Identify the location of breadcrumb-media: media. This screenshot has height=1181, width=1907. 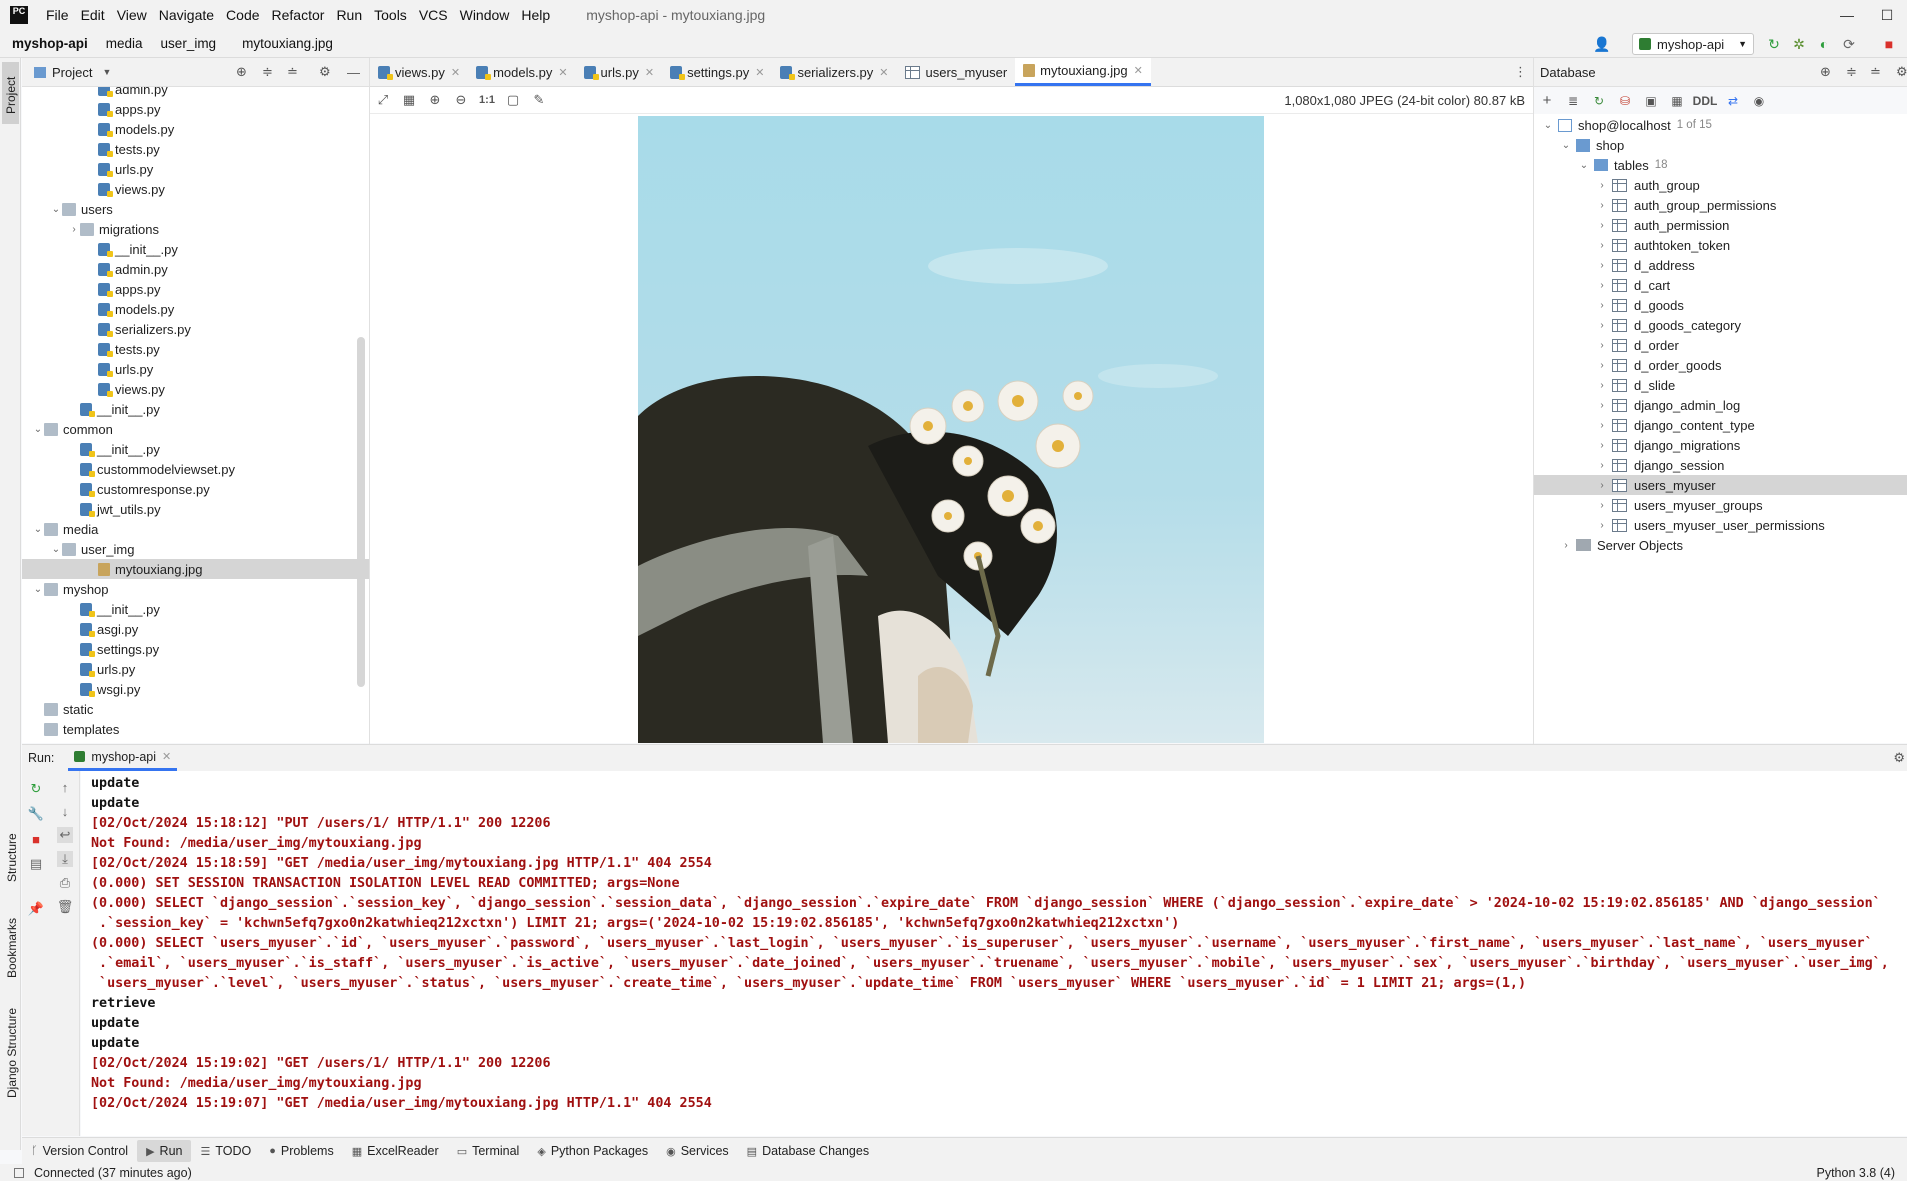
(121, 43).